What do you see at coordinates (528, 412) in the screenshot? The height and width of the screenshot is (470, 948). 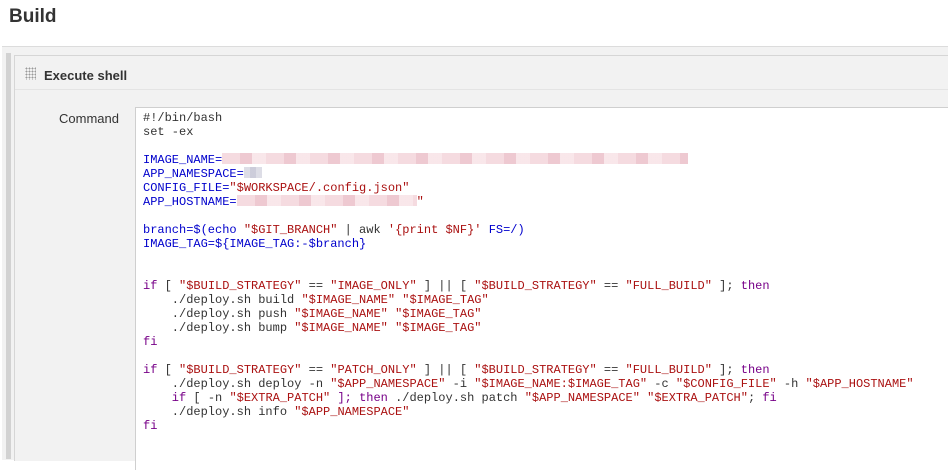 I see `code-line: ./deploy.sh info "$APP_NAMESPACE"` at bounding box center [528, 412].